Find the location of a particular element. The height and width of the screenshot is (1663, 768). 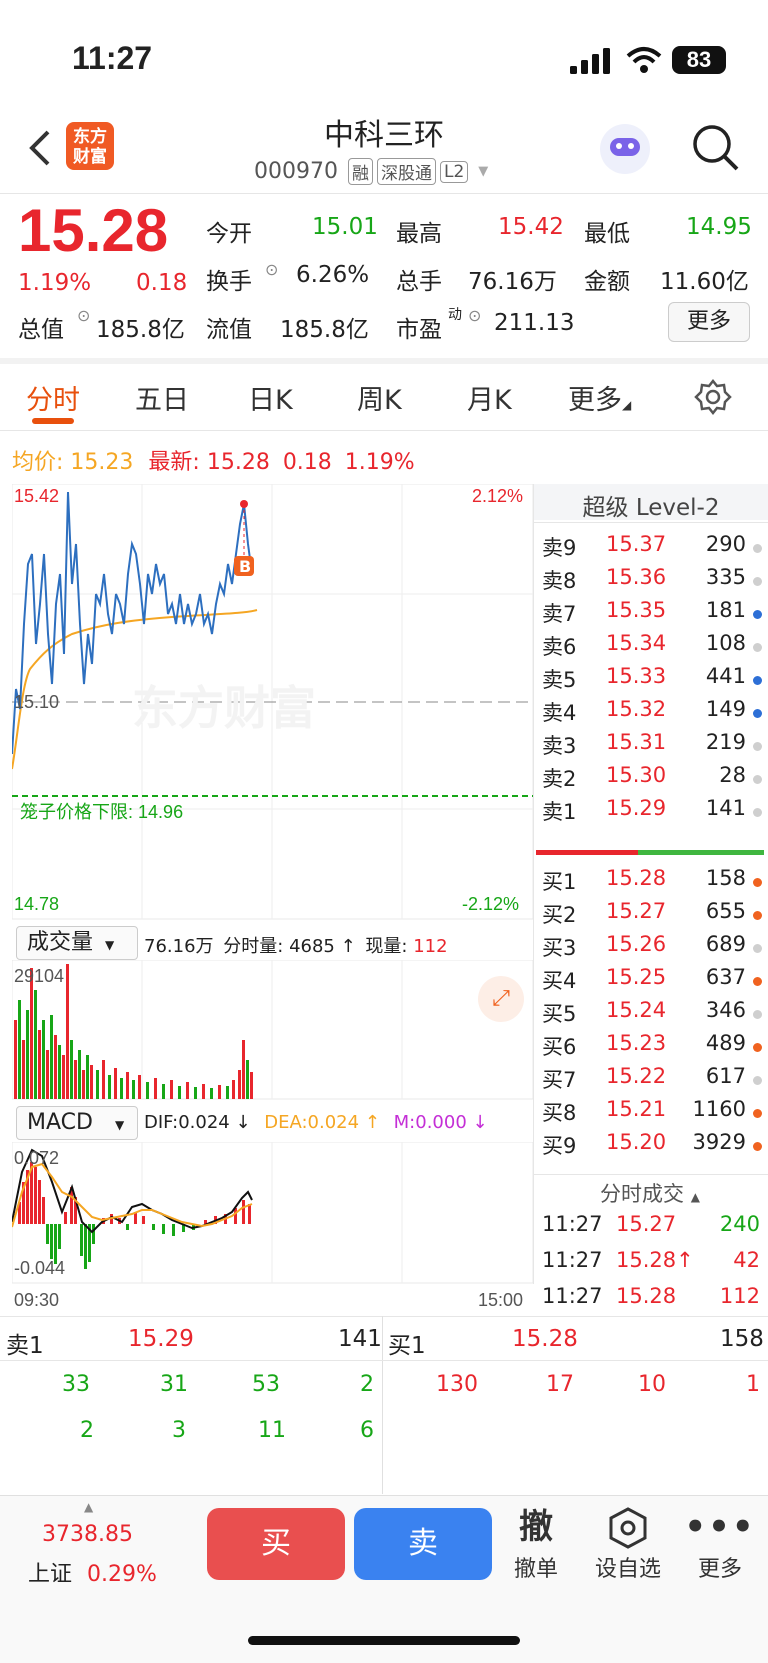

bid-level-label: 买5 is located at coordinates (559, 1014).